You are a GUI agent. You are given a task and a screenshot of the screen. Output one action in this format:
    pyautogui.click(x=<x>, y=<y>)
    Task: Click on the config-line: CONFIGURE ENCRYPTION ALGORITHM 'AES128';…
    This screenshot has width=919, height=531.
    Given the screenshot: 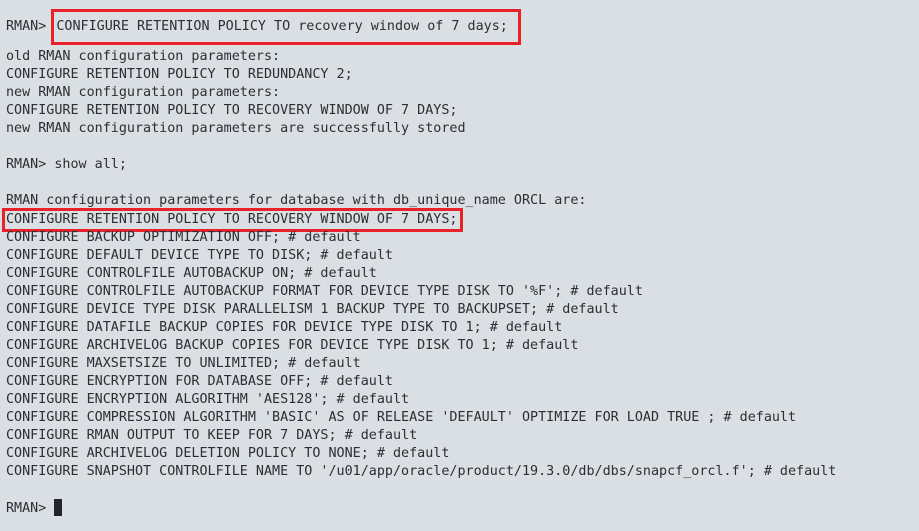 What is the action you would take?
    pyautogui.click(x=208, y=399)
    